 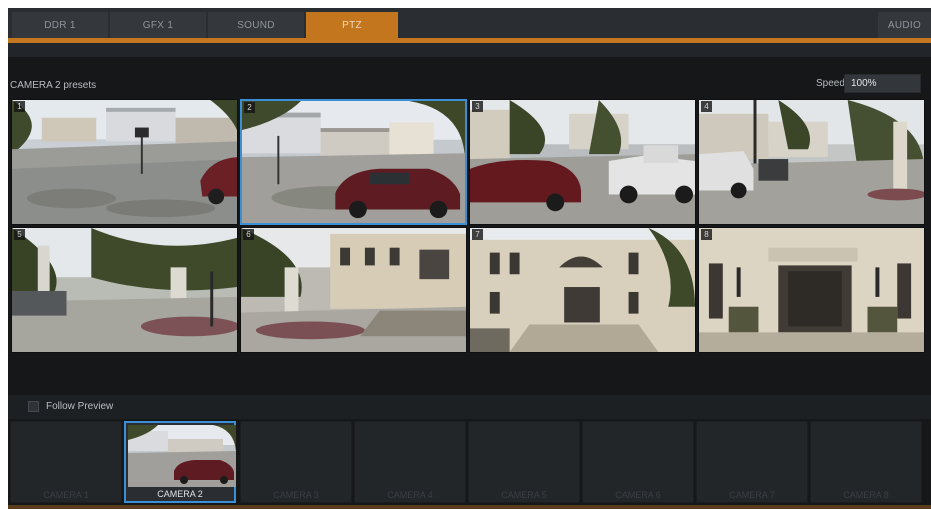 What do you see at coordinates (296, 462) in the screenshot?
I see `camera-3-button: CAMERA 3` at bounding box center [296, 462].